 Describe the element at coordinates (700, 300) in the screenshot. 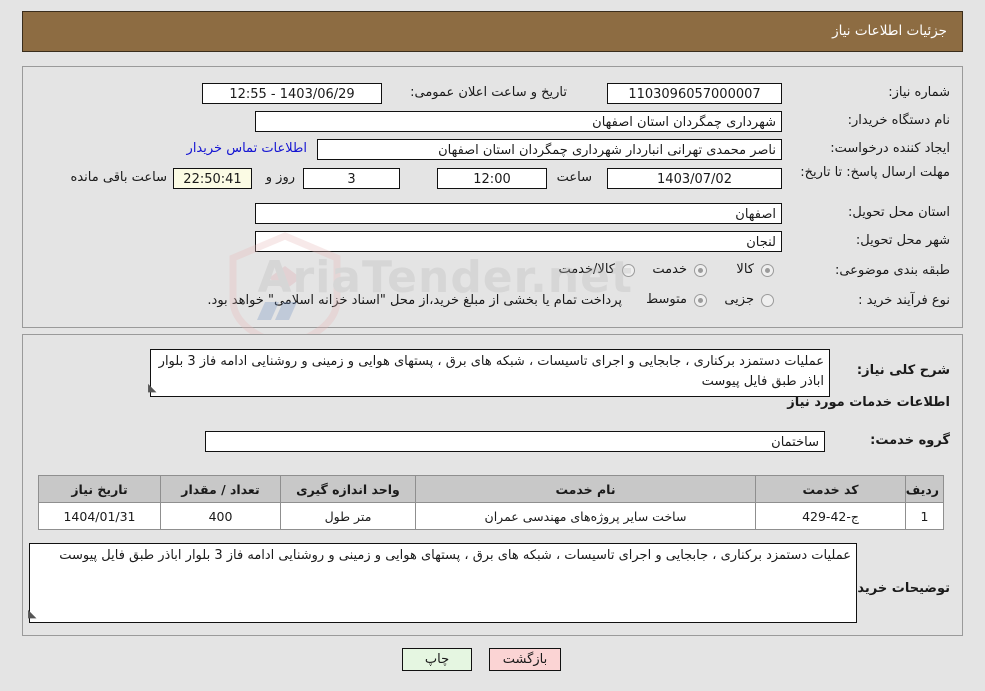

I see `radio-process-motevaset` at that location.